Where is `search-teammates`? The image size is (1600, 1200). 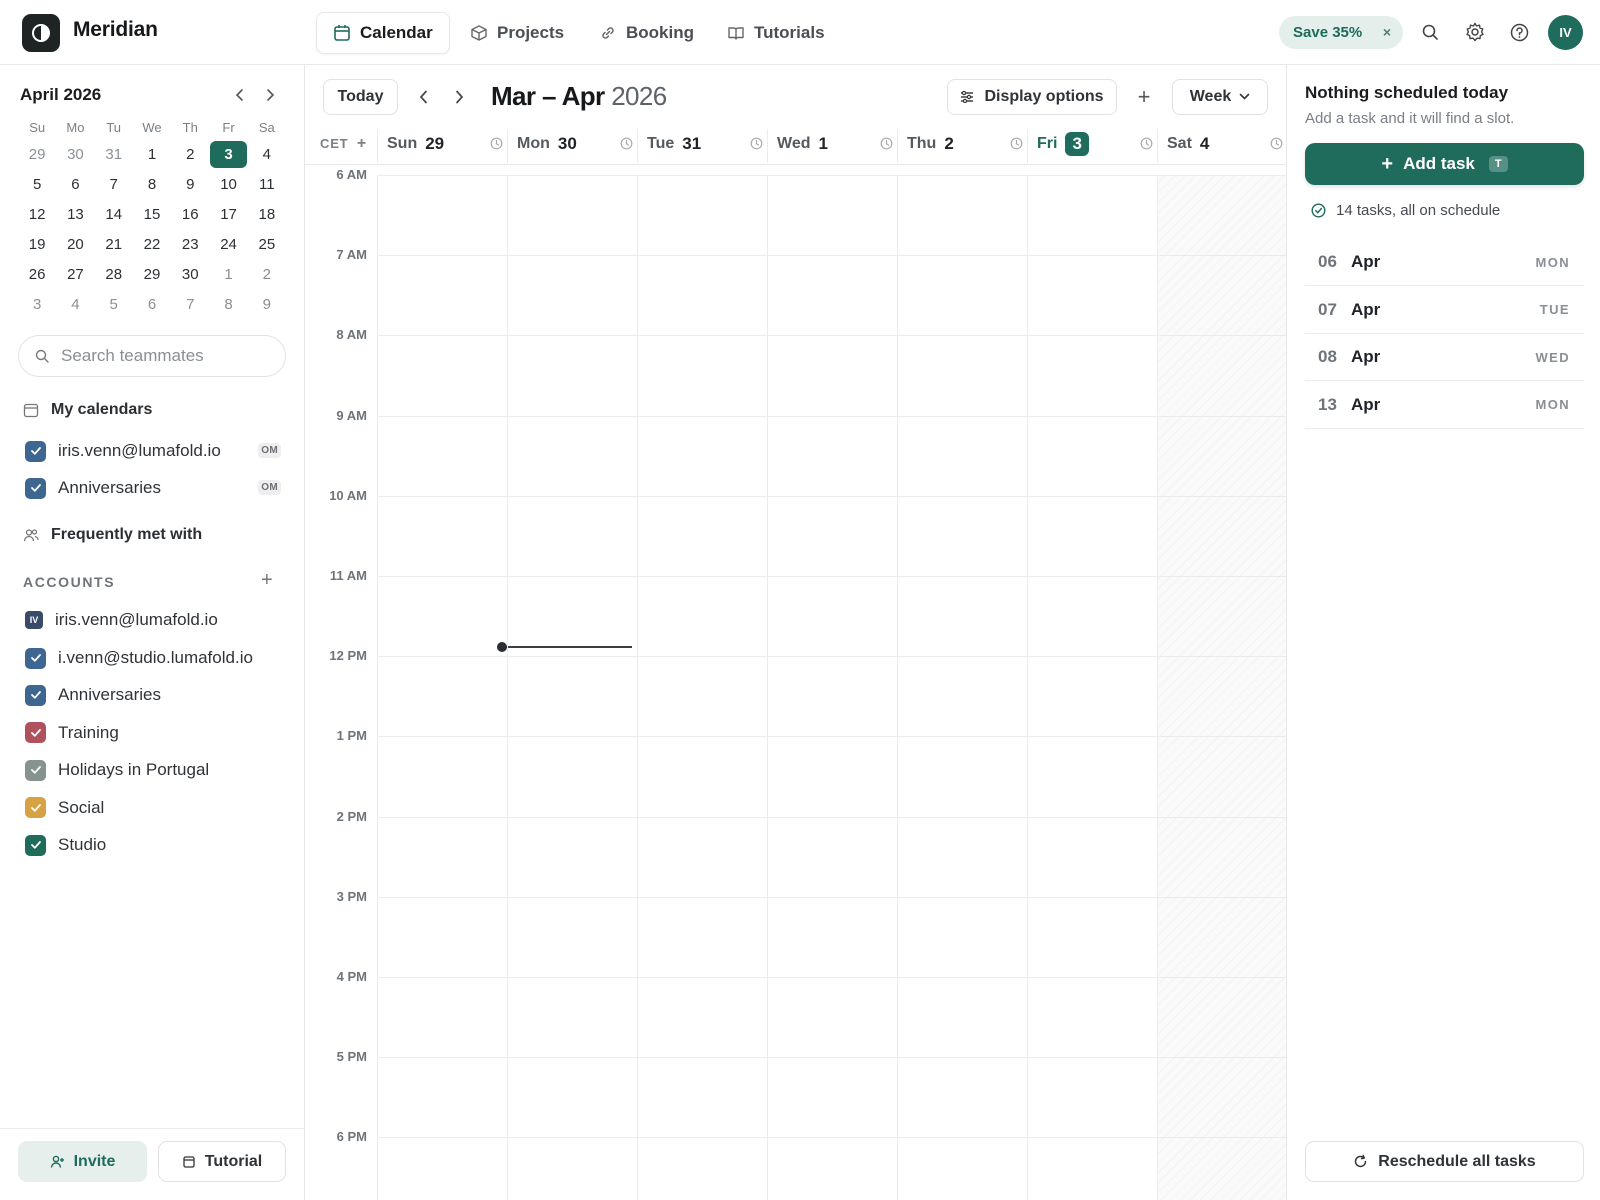 search-teammates is located at coordinates (152, 356).